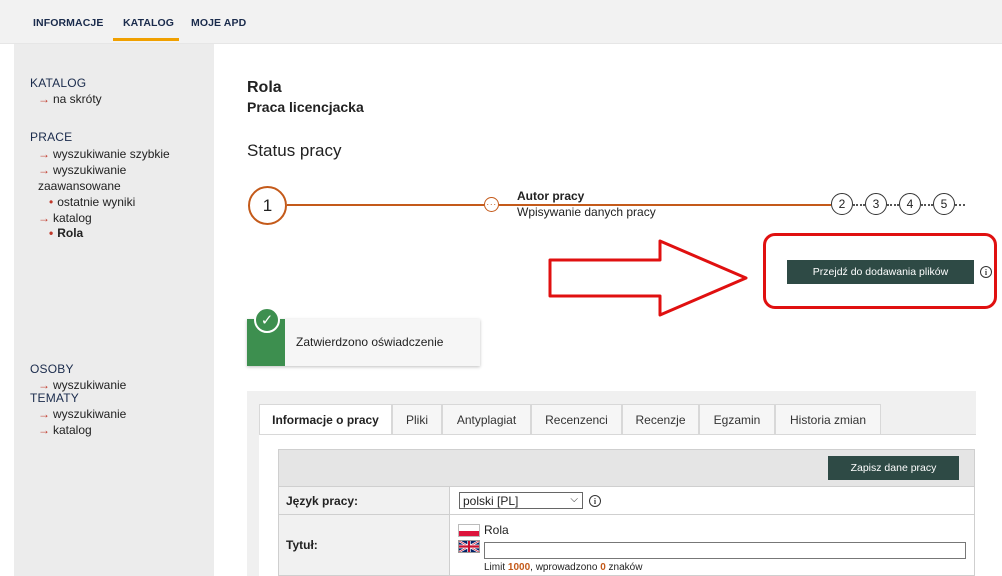 This screenshot has height=576, width=1002. I want to click on sidebar-heading-katalog: KATALOG, so click(58, 83).